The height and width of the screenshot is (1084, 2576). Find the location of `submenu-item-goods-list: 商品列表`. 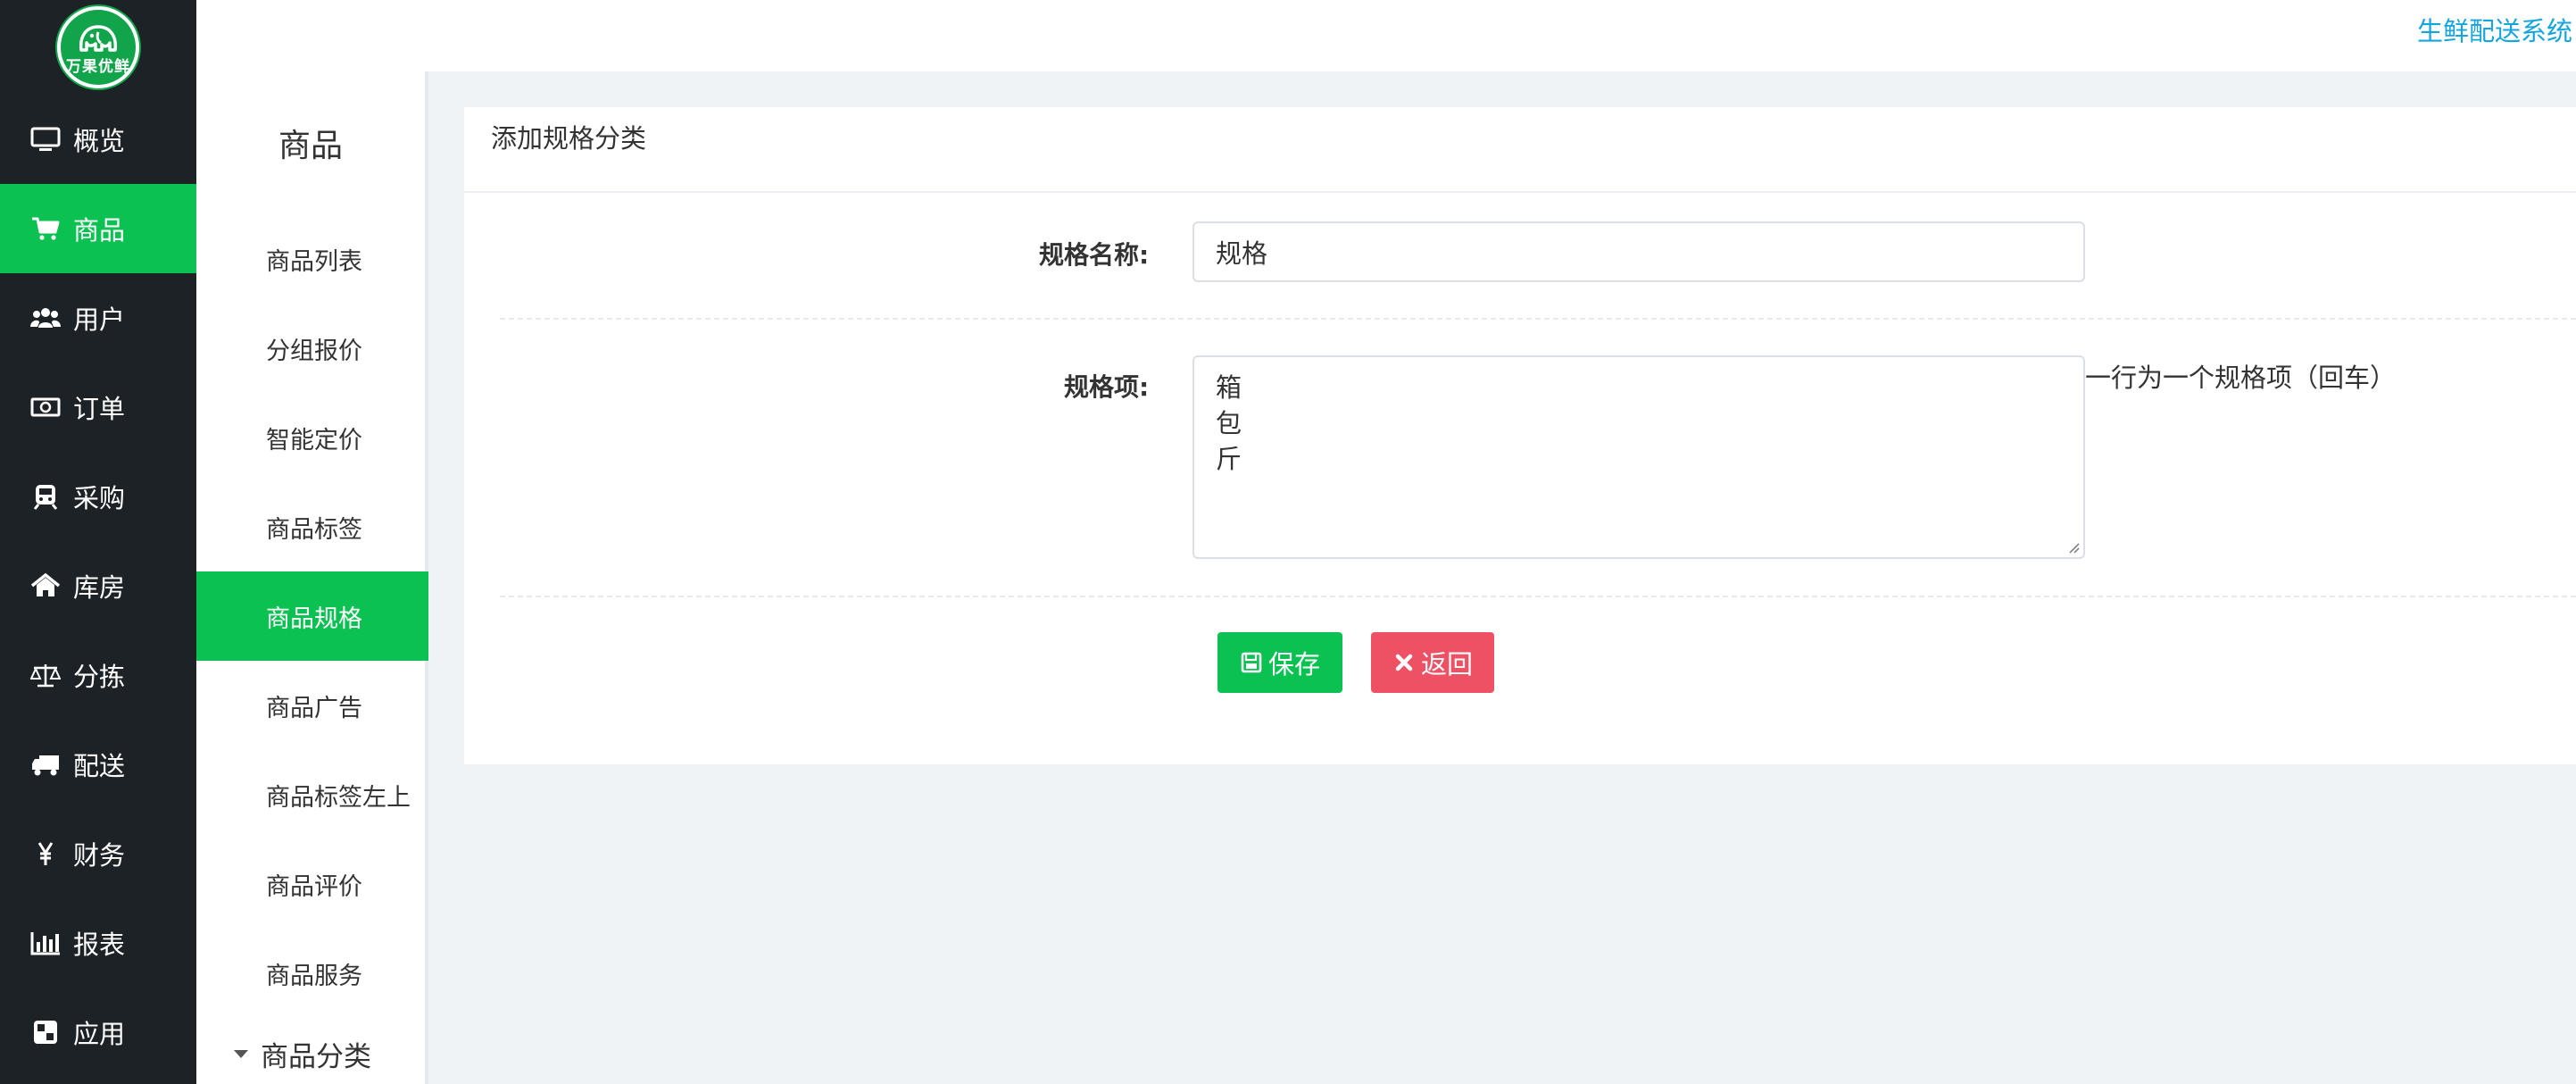

submenu-item-goods-list: 商品列表 is located at coordinates (310, 259).